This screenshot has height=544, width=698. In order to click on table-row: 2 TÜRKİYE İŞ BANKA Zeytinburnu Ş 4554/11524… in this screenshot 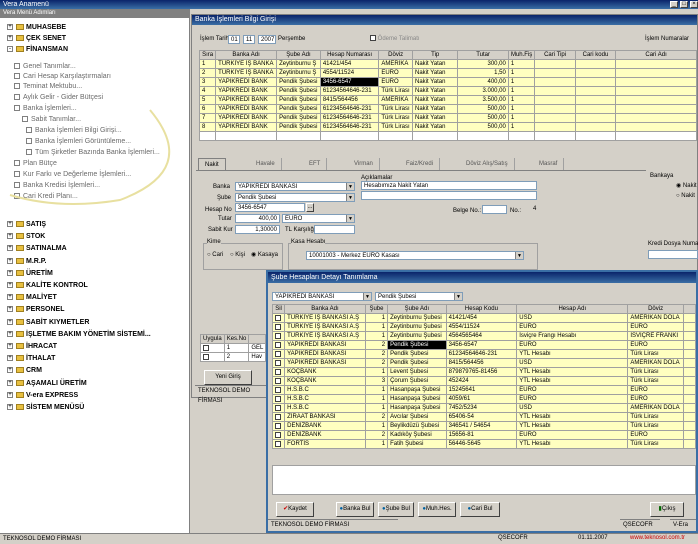, I will do `click(447, 73)`.